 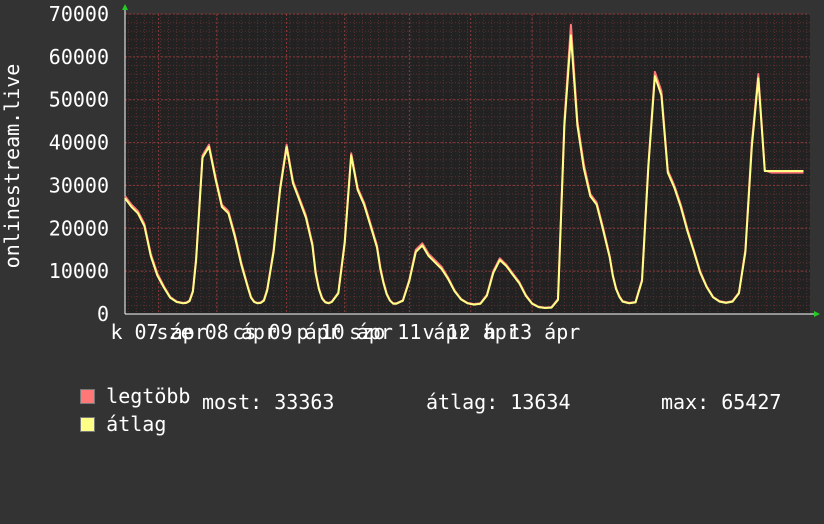 I want to click on y-tick-label: 20000, so click(x=79, y=228).